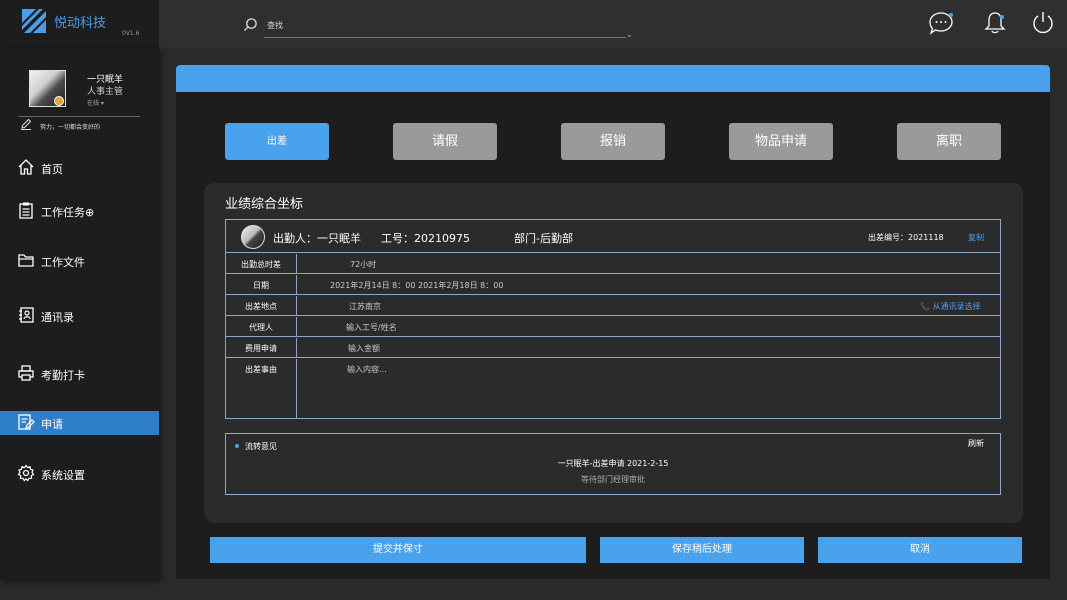 Image resolution: width=1067 pixels, height=600 pixels. What do you see at coordinates (26, 124) in the screenshot?
I see `pencil-icon` at bounding box center [26, 124].